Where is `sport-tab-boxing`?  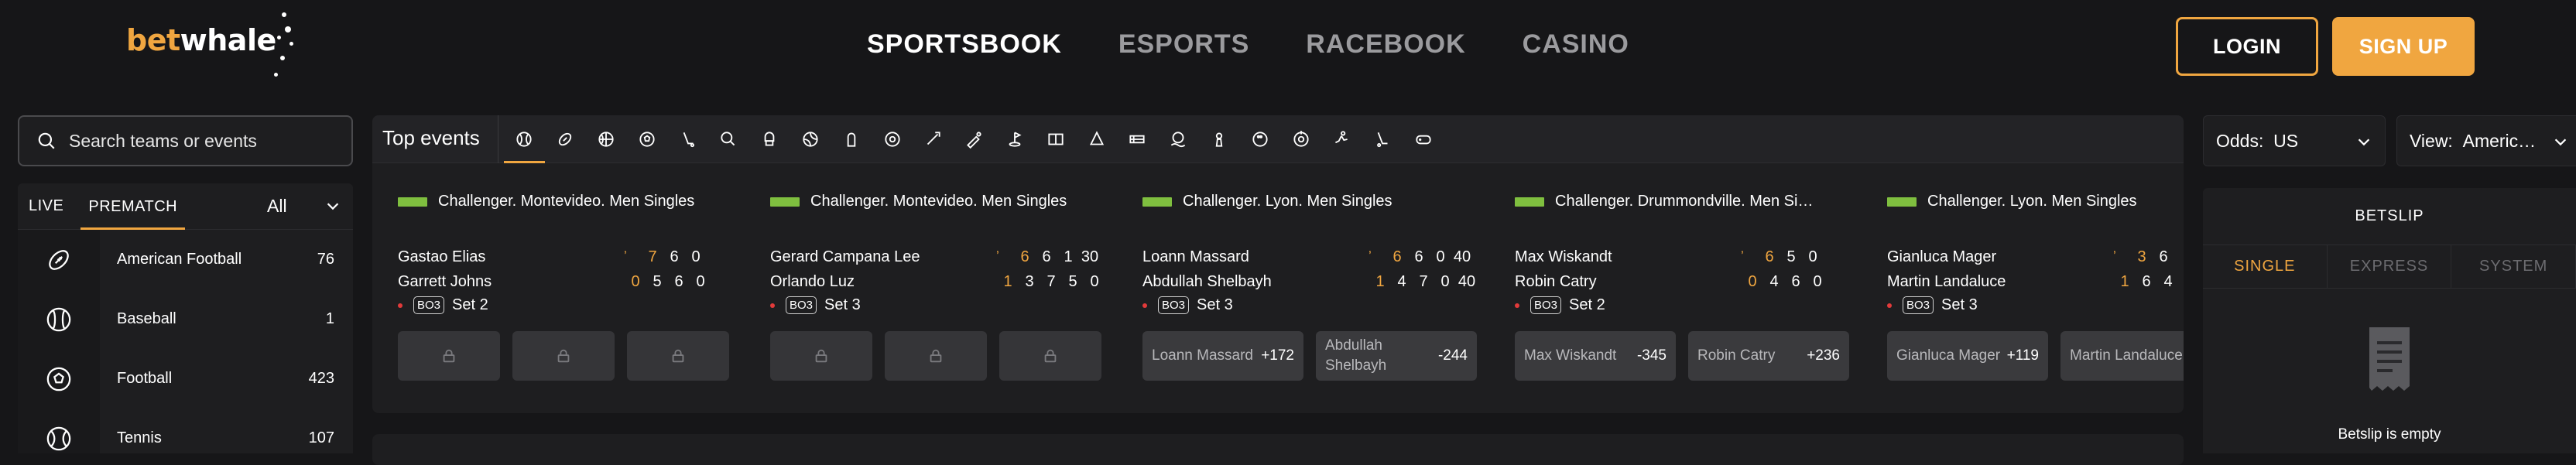
sport-tab-boxing is located at coordinates (769, 139).